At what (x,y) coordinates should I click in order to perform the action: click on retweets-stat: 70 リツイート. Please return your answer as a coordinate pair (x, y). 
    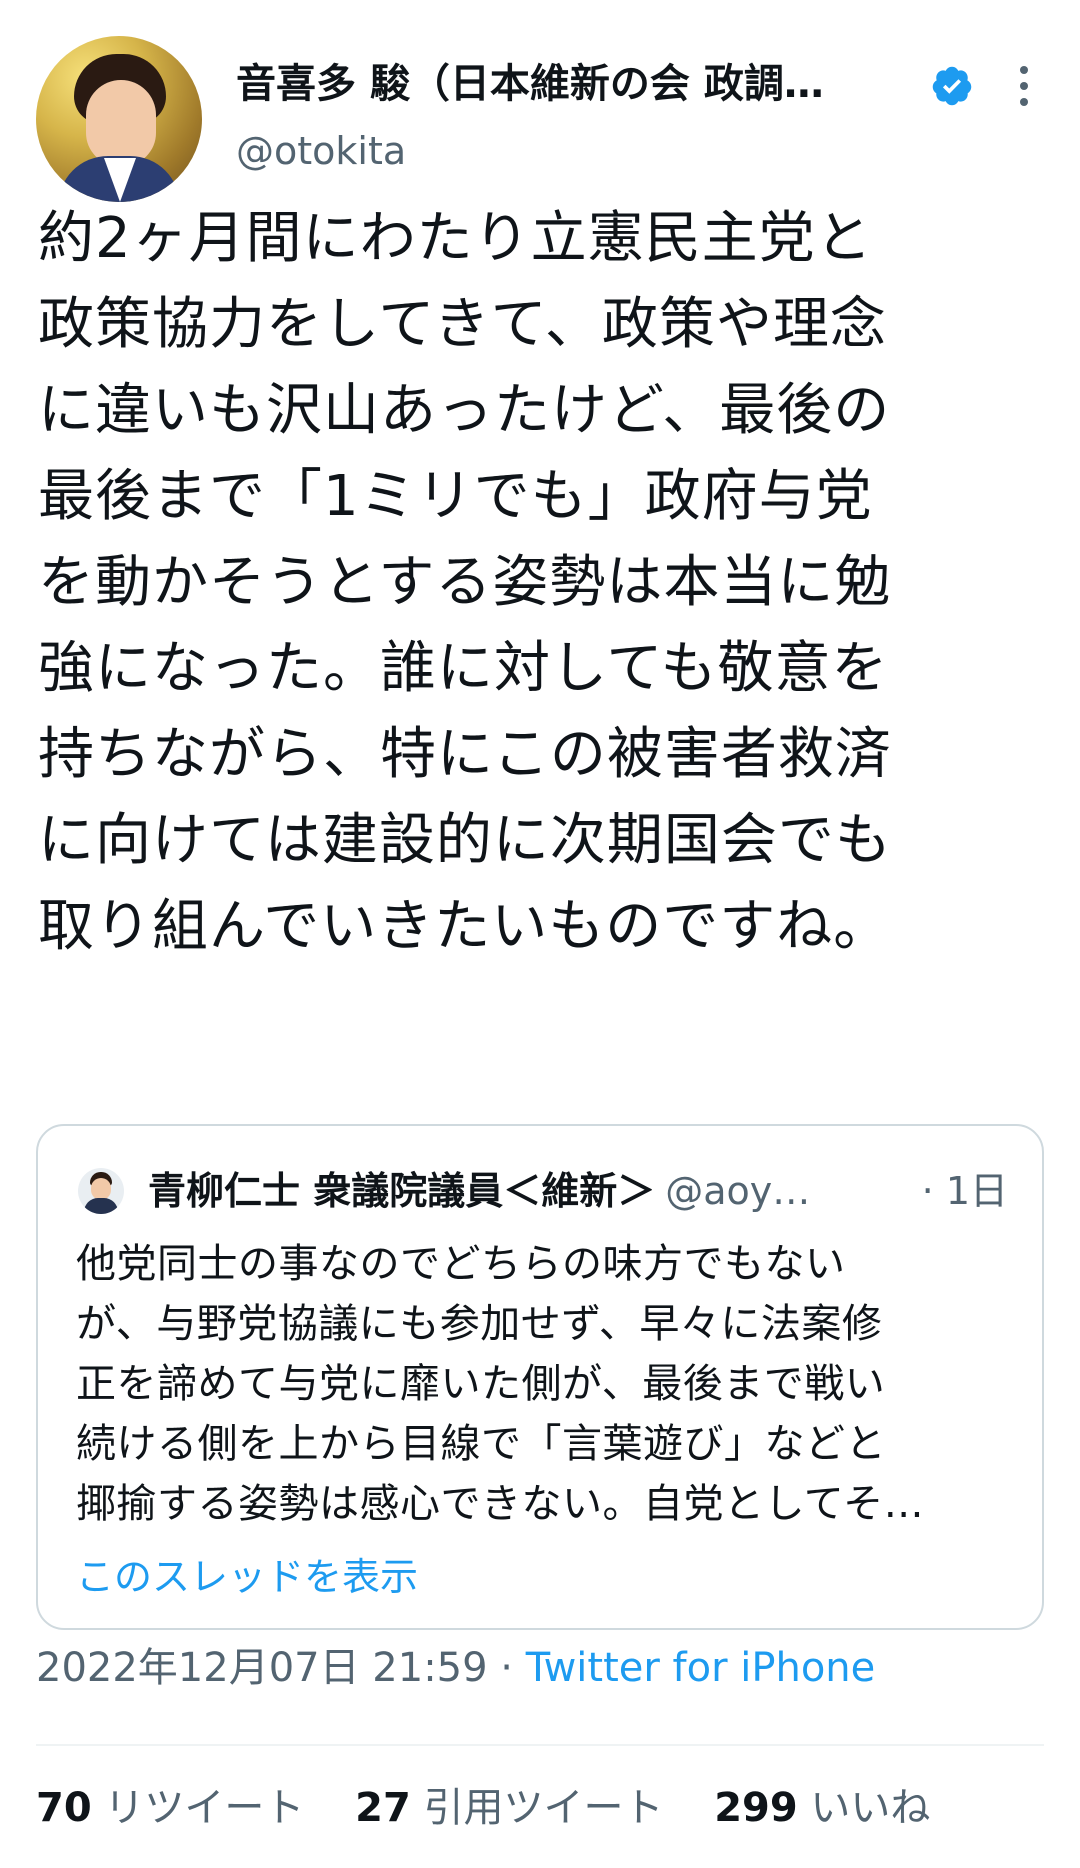
    Looking at the image, I should click on (170, 1808).